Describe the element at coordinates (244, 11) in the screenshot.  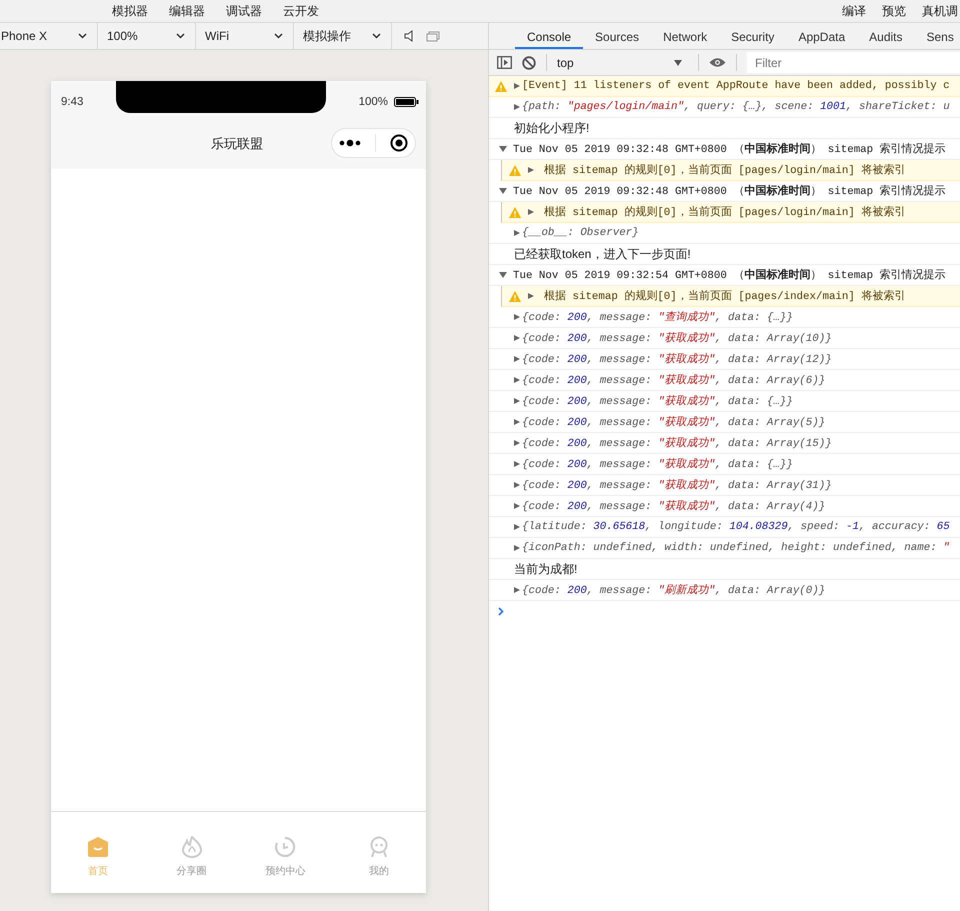
I see `menu-item: 调试器` at that location.